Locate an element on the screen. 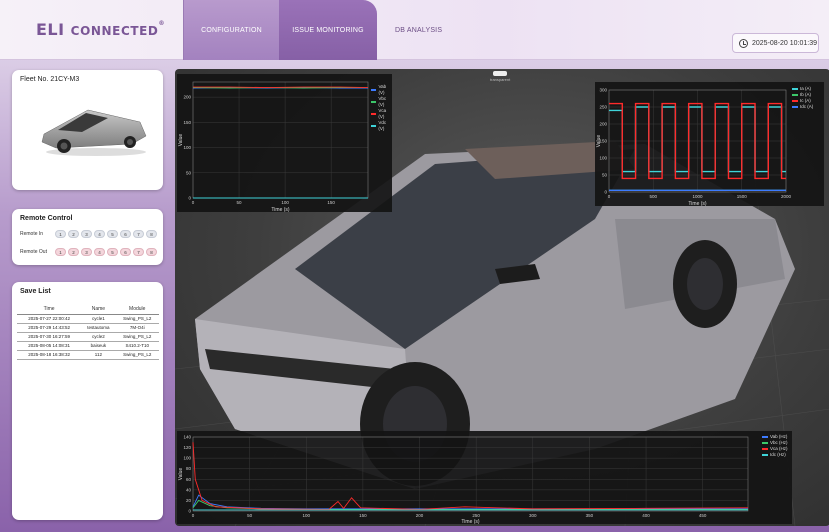  row-name: cycle1 is located at coordinates (98, 319).